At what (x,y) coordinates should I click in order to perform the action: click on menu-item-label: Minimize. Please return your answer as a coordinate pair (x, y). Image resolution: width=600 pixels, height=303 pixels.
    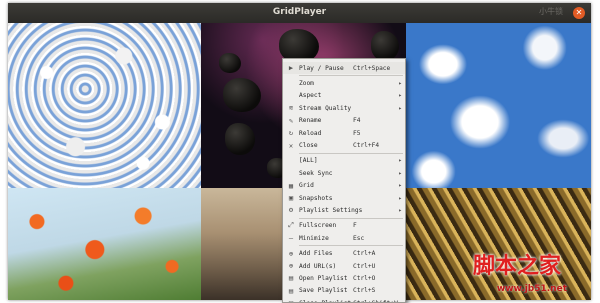
    Looking at the image, I should click on (314, 238).